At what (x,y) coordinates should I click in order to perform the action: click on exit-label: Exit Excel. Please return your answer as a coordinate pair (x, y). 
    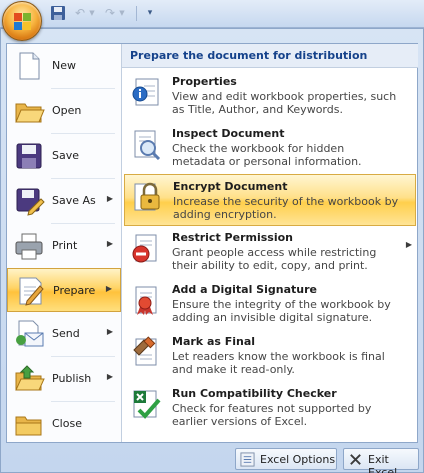
    Looking at the image, I should click on (383, 463).